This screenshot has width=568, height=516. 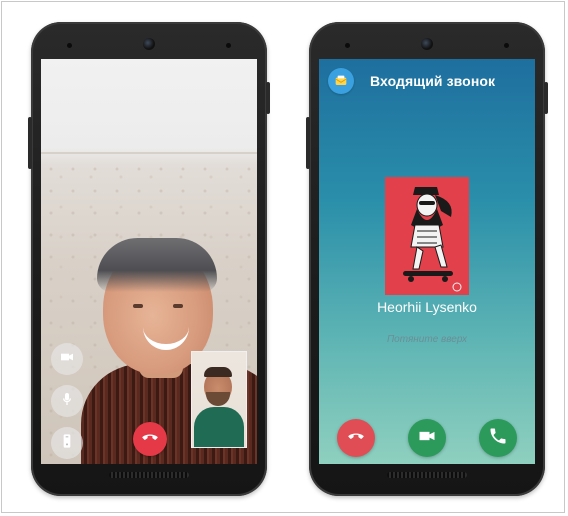 I want to click on microphone-icon, so click(x=67, y=401).